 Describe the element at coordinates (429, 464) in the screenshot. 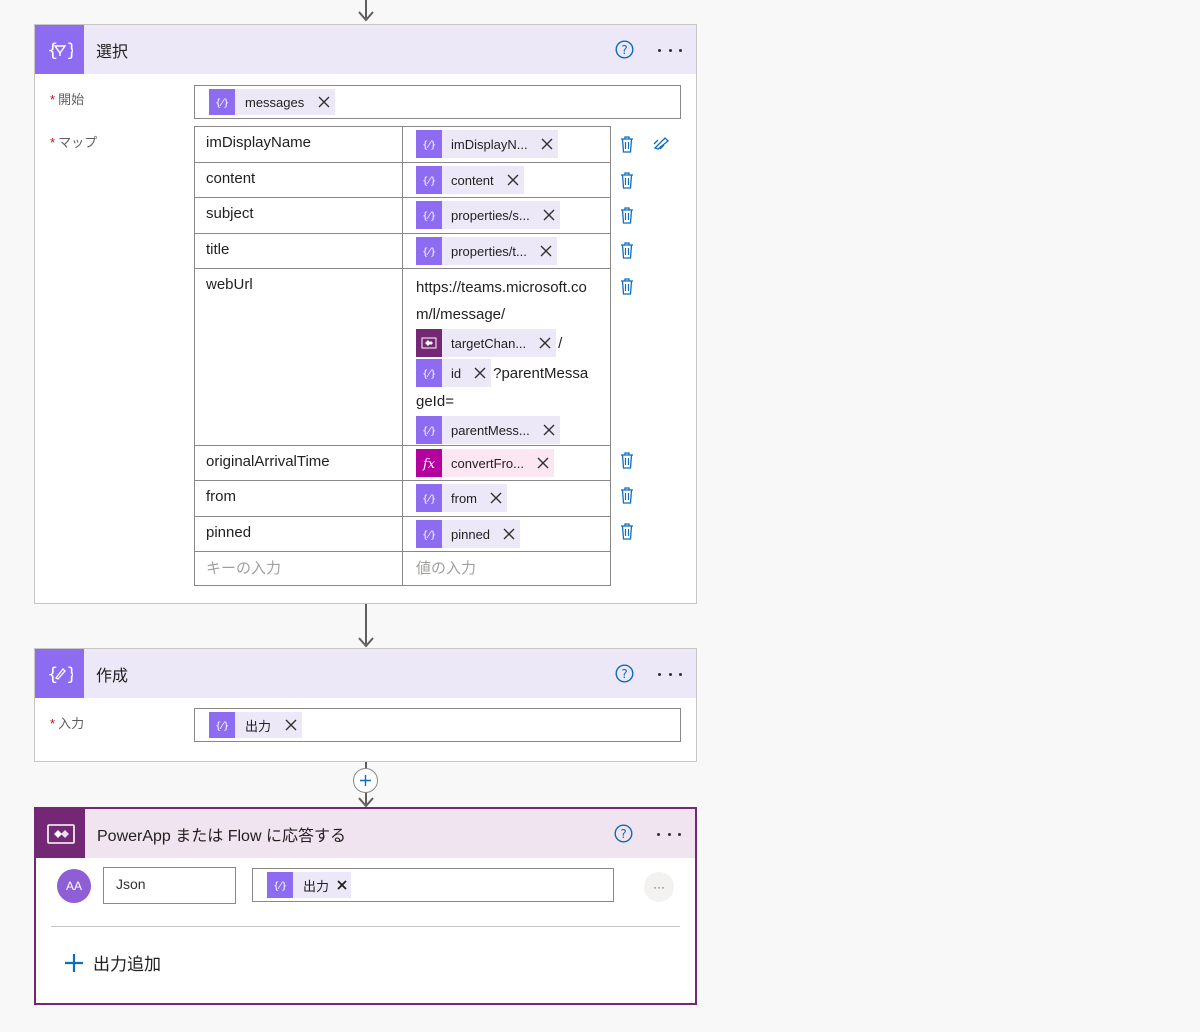

I see `svg-text: fx` at that location.